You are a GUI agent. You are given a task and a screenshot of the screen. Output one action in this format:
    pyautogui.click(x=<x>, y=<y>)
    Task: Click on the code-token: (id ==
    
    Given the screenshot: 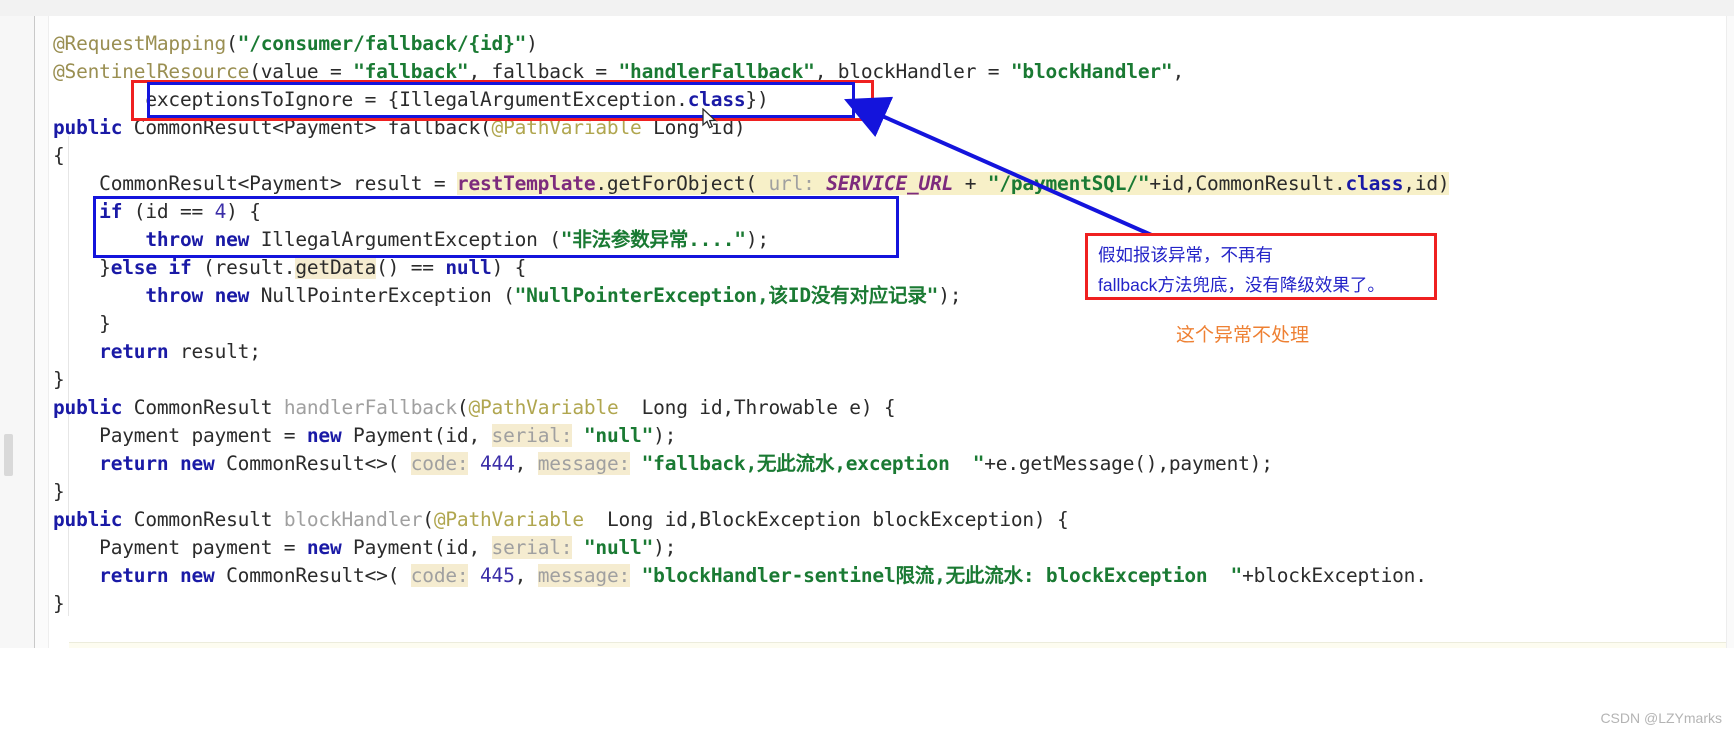 What is the action you would take?
    pyautogui.click(x=168, y=211)
    